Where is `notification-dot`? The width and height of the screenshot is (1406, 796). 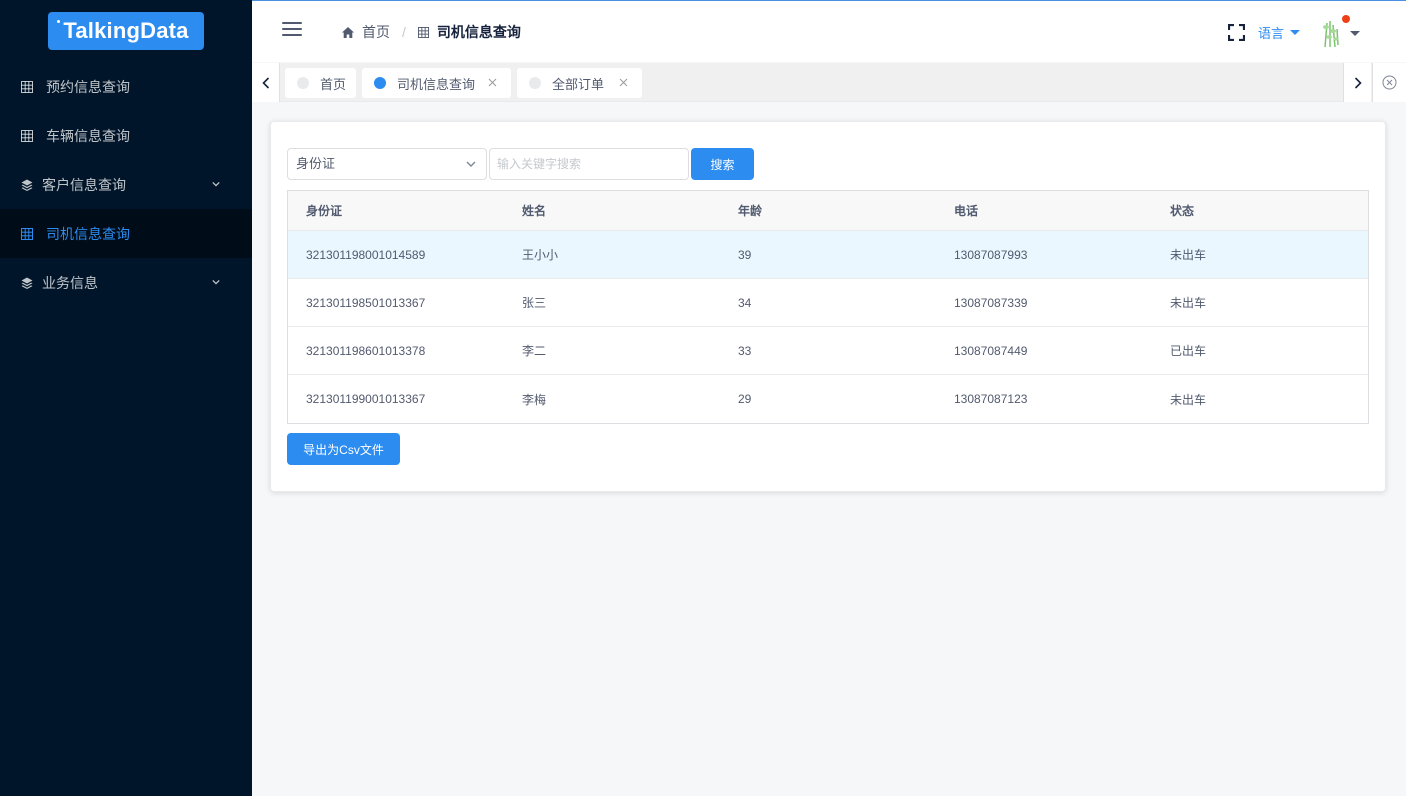
notification-dot is located at coordinates (1346, 19).